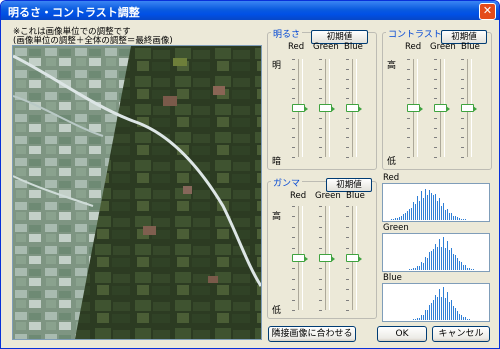 Image resolution: width=500 pixels, height=349 pixels. Describe the element at coordinates (277, 162) in the screenshot. I see `brightness-low-label: 暗` at that location.